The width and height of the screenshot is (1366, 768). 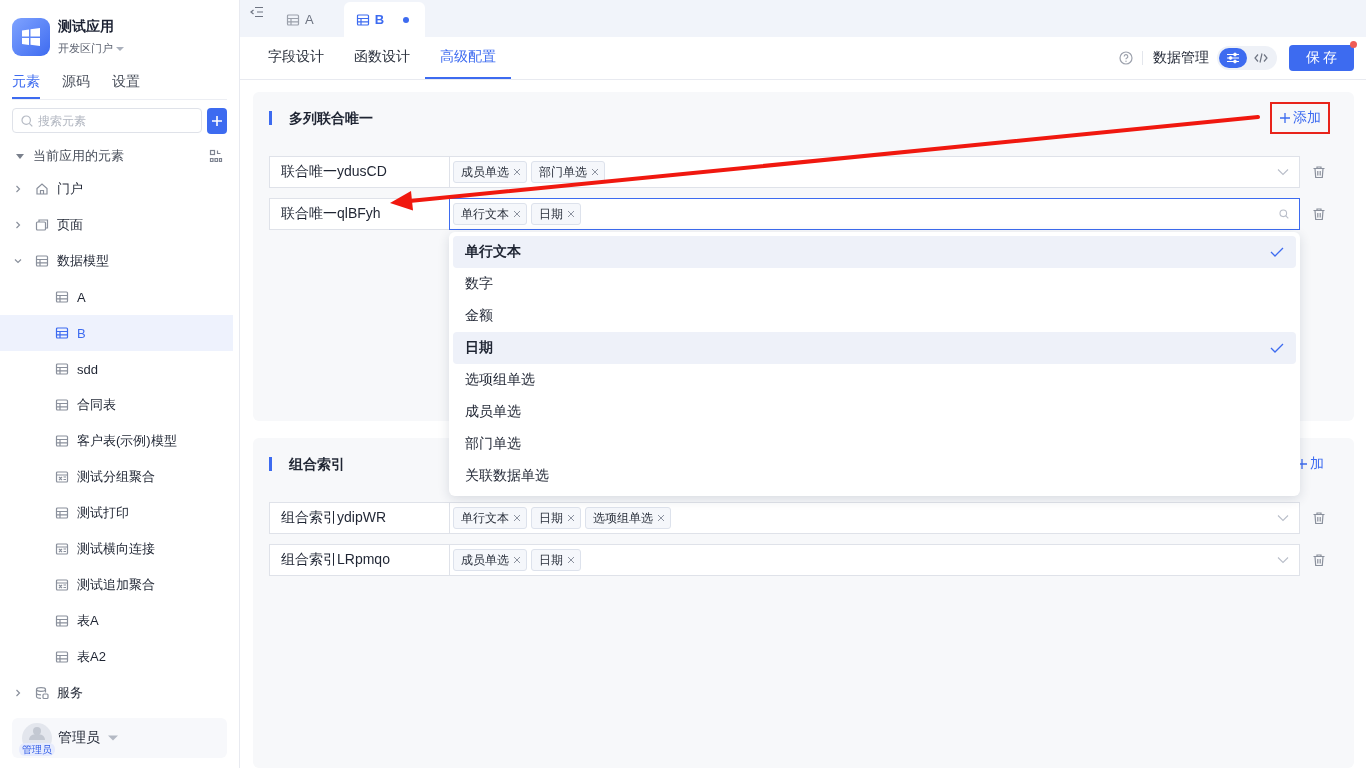 I want to click on mode-button, so click(x=1233, y=58).